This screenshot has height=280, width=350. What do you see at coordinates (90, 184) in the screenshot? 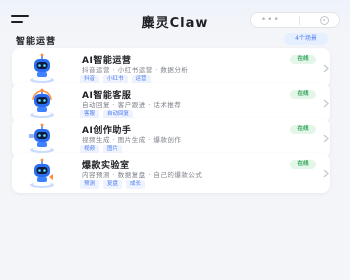
I see `tag: 预测` at bounding box center [90, 184].